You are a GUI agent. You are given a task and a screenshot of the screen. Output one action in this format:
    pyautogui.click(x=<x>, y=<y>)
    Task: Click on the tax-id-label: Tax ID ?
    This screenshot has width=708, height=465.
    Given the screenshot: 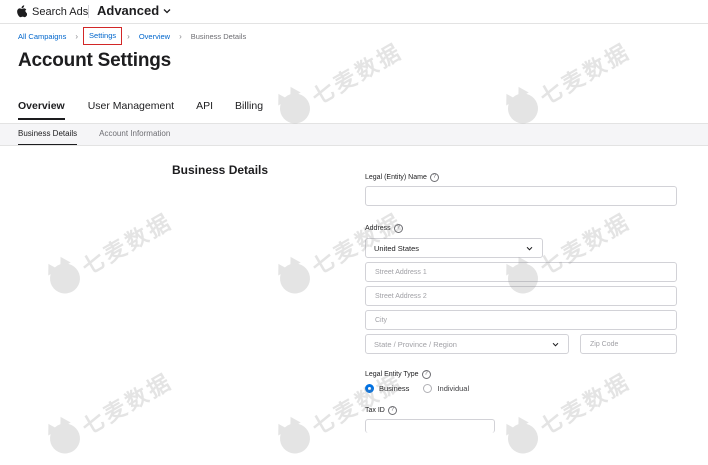 What is the action you would take?
    pyautogui.click(x=381, y=410)
    